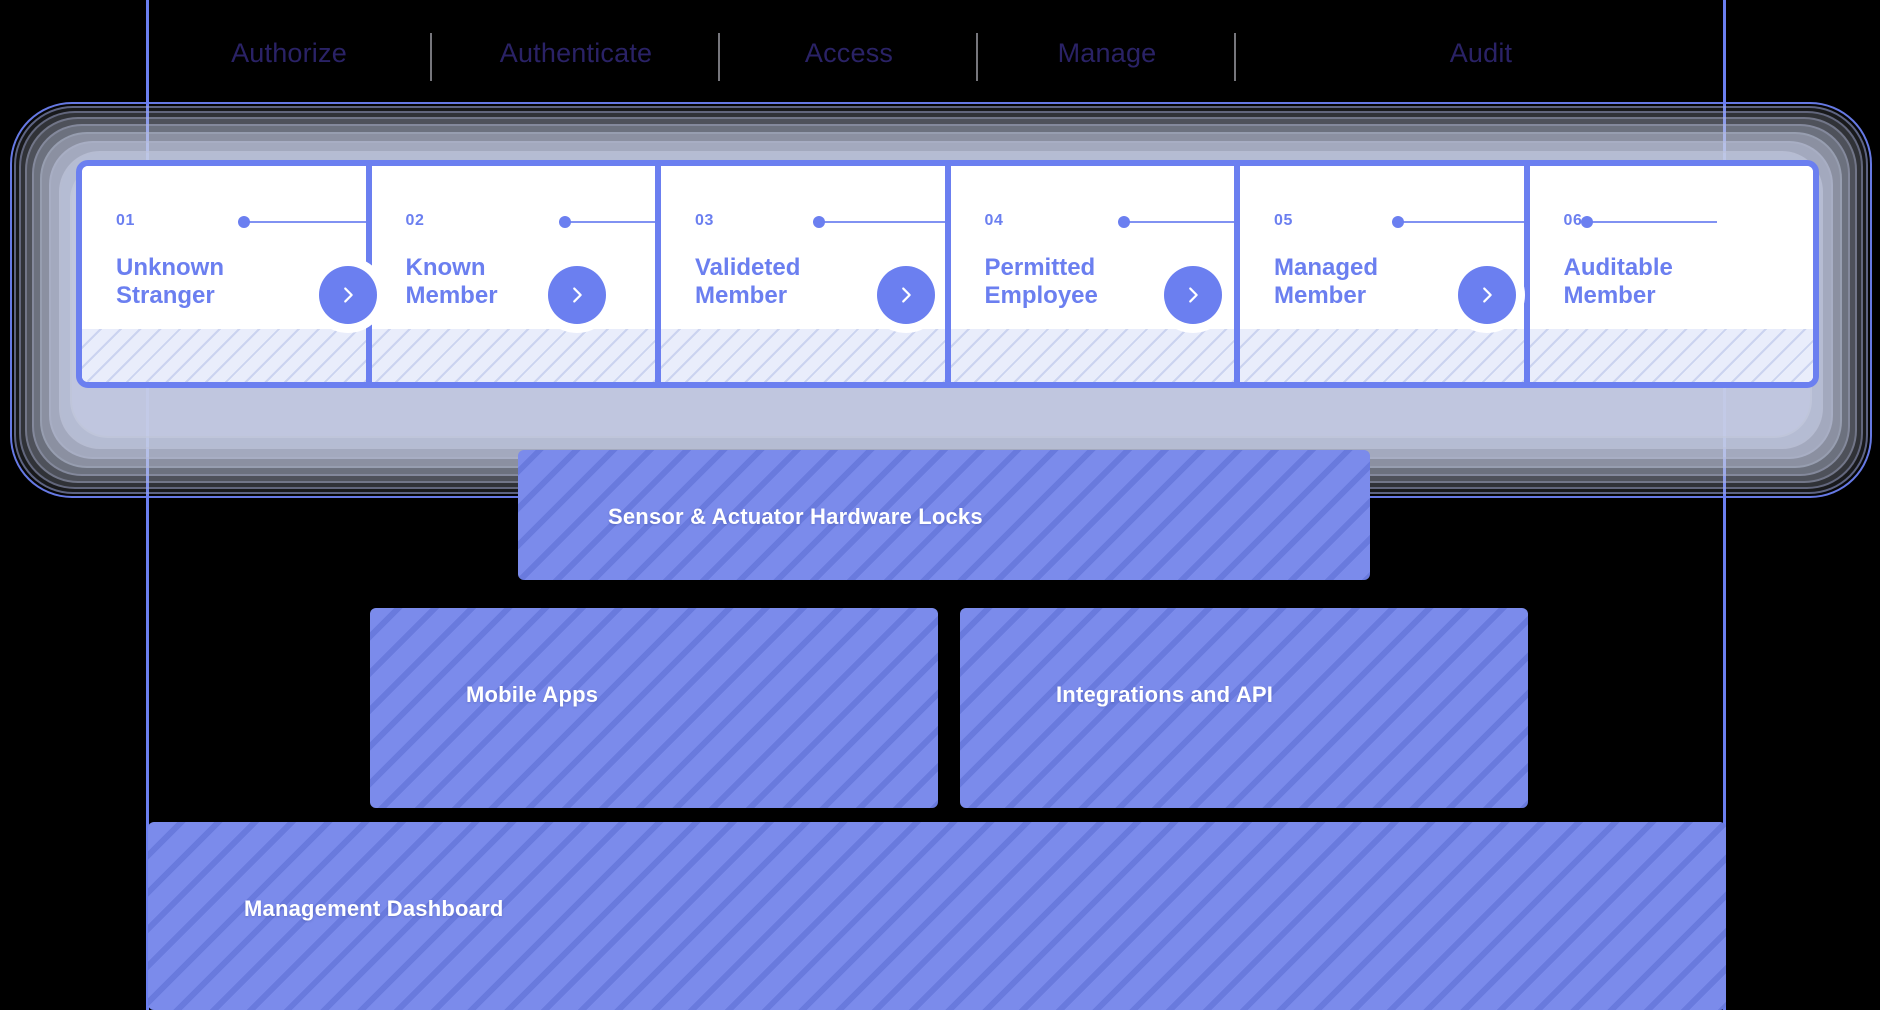 The width and height of the screenshot is (1880, 1010). Describe the element at coordinates (748, 282) in the screenshot. I see `step-title: Valideted Member` at that location.